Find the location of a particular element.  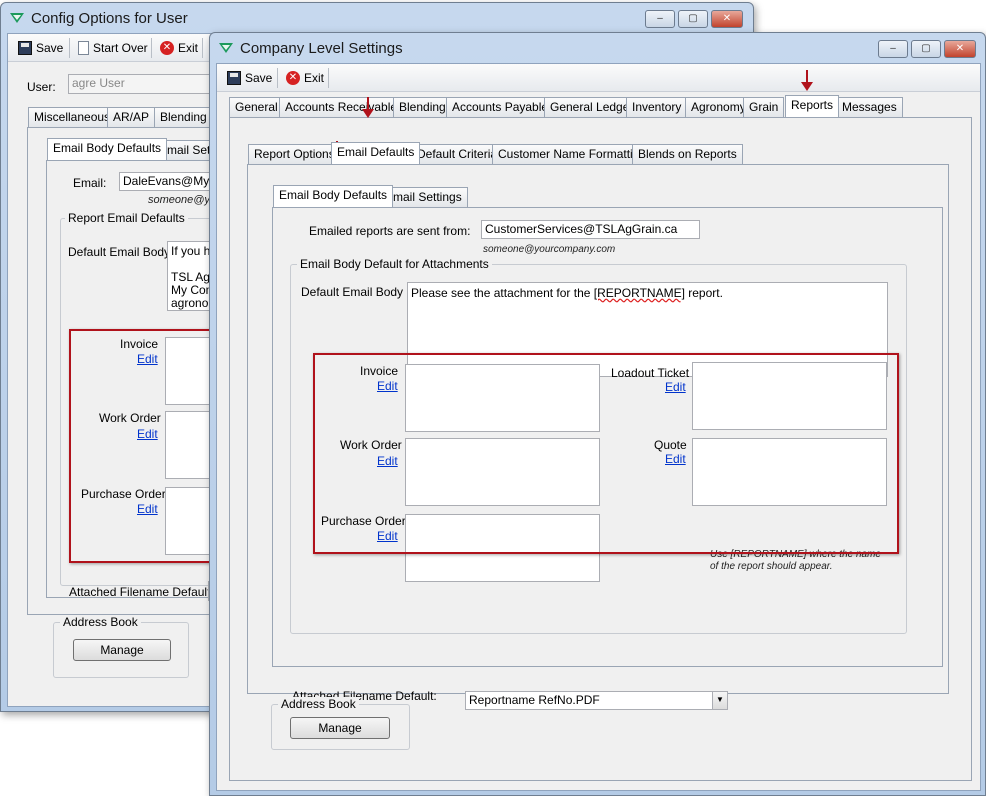

body-prefix: Please see the attachment for the is located at coordinates (502, 293).